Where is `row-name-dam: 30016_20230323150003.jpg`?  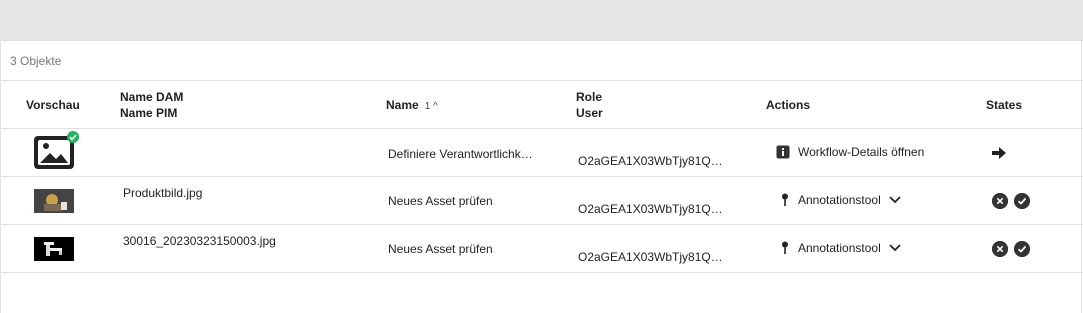
row-name-dam: 30016_20230323150003.jpg is located at coordinates (199, 241).